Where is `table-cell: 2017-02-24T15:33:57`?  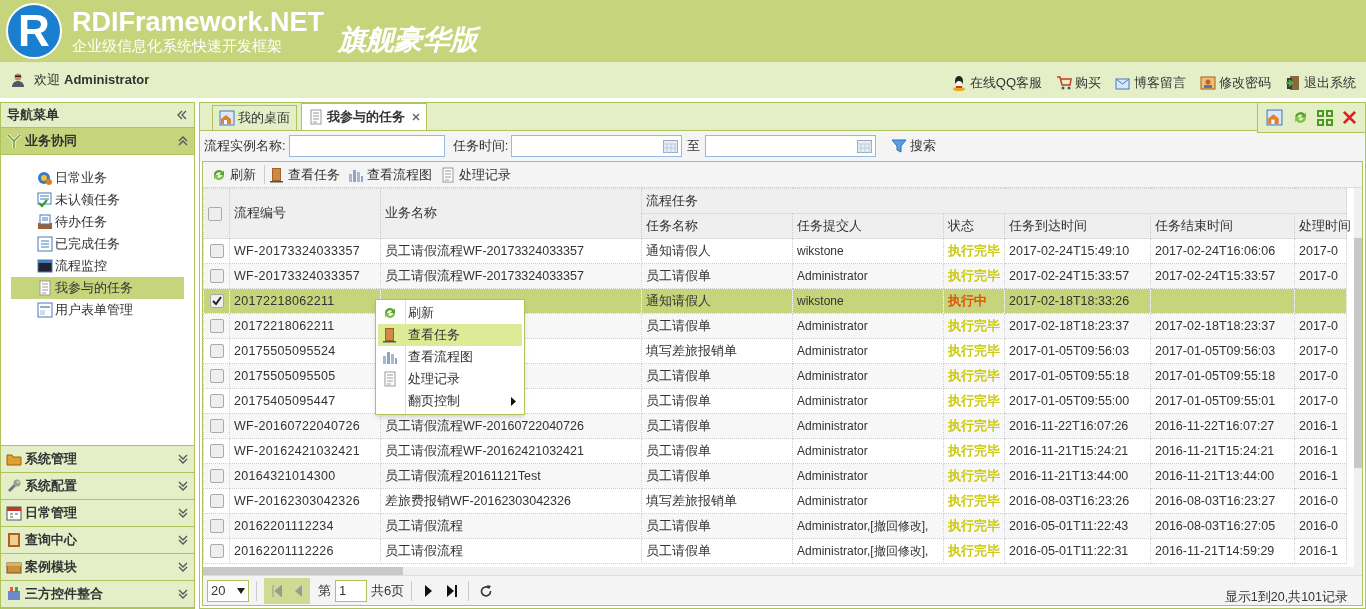 table-cell: 2017-02-24T15:33:57 is located at coordinates (1222, 276).